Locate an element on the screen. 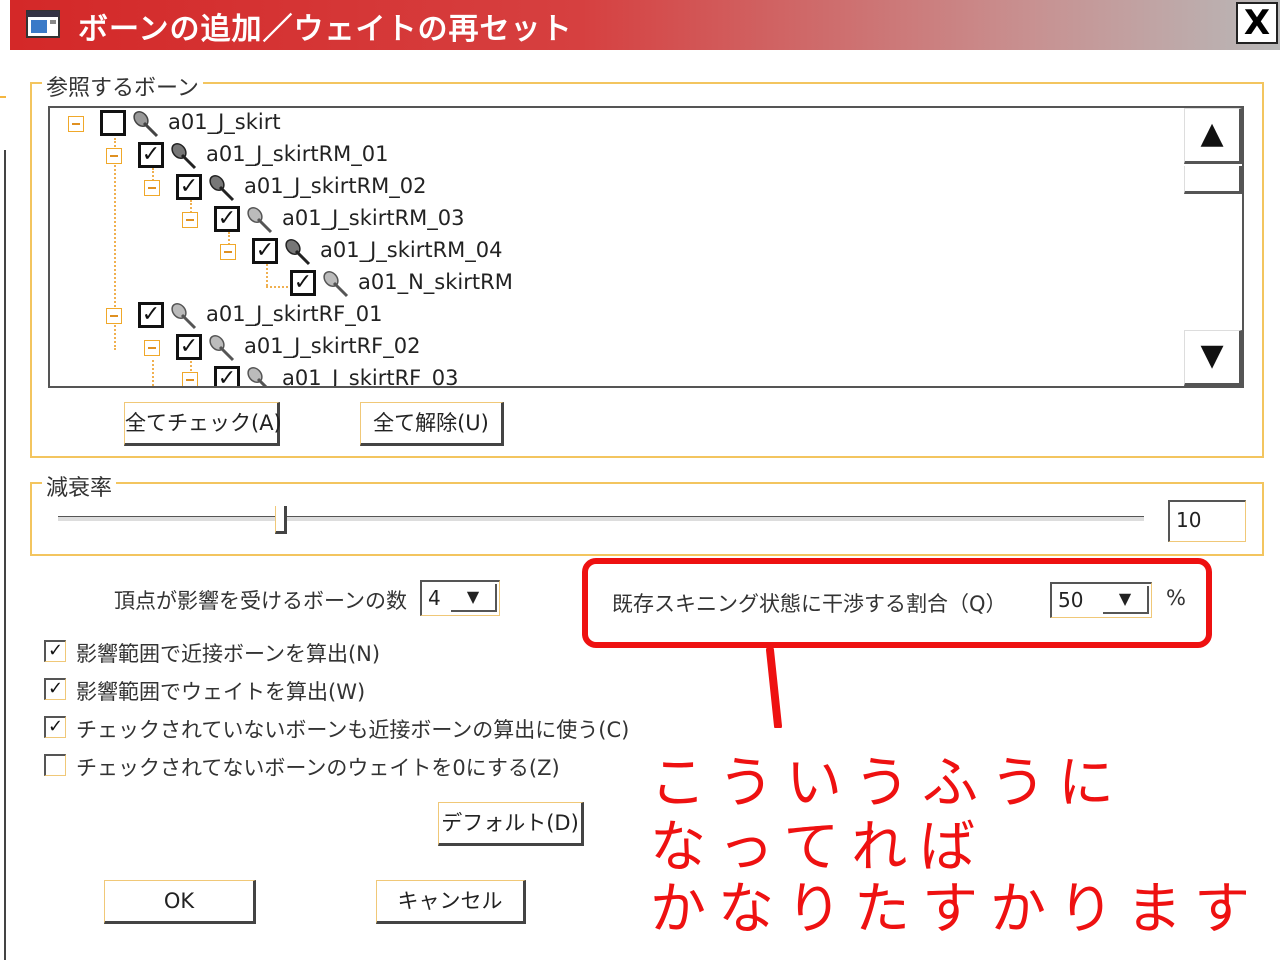 The height and width of the screenshot is (960, 1280). option-label: 影響範囲でウェイトを算出(W) is located at coordinates (221, 692).